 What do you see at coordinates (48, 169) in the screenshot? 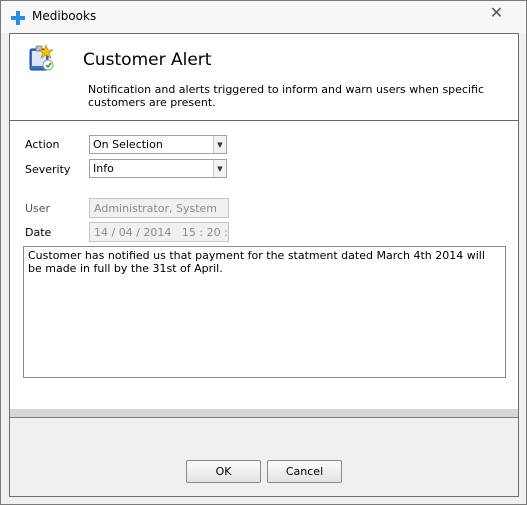
I see `severity-label: Severity` at bounding box center [48, 169].